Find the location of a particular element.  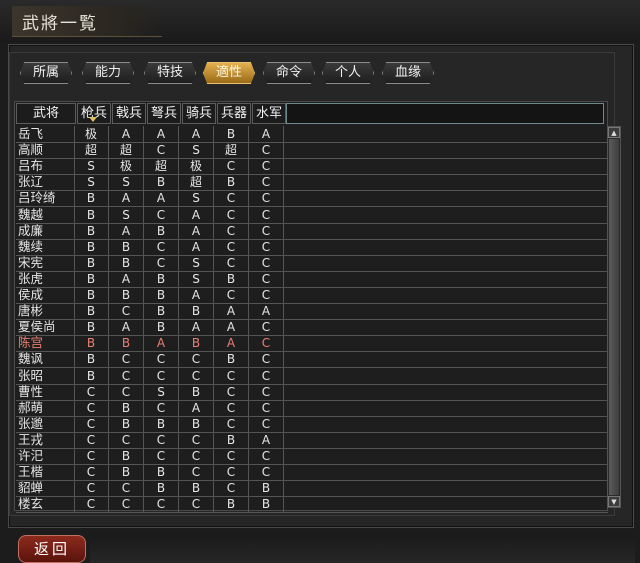

table-row: 曹性 C C S B C C is located at coordinates (312, 392).